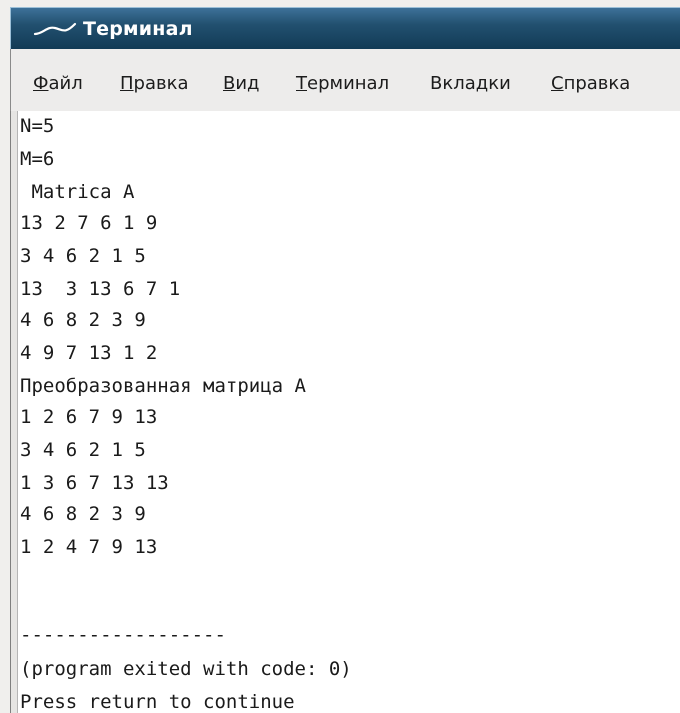  What do you see at coordinates (14, 412) in the screenshot?
I see `window-frame-left` at bounding box center [14, 412].